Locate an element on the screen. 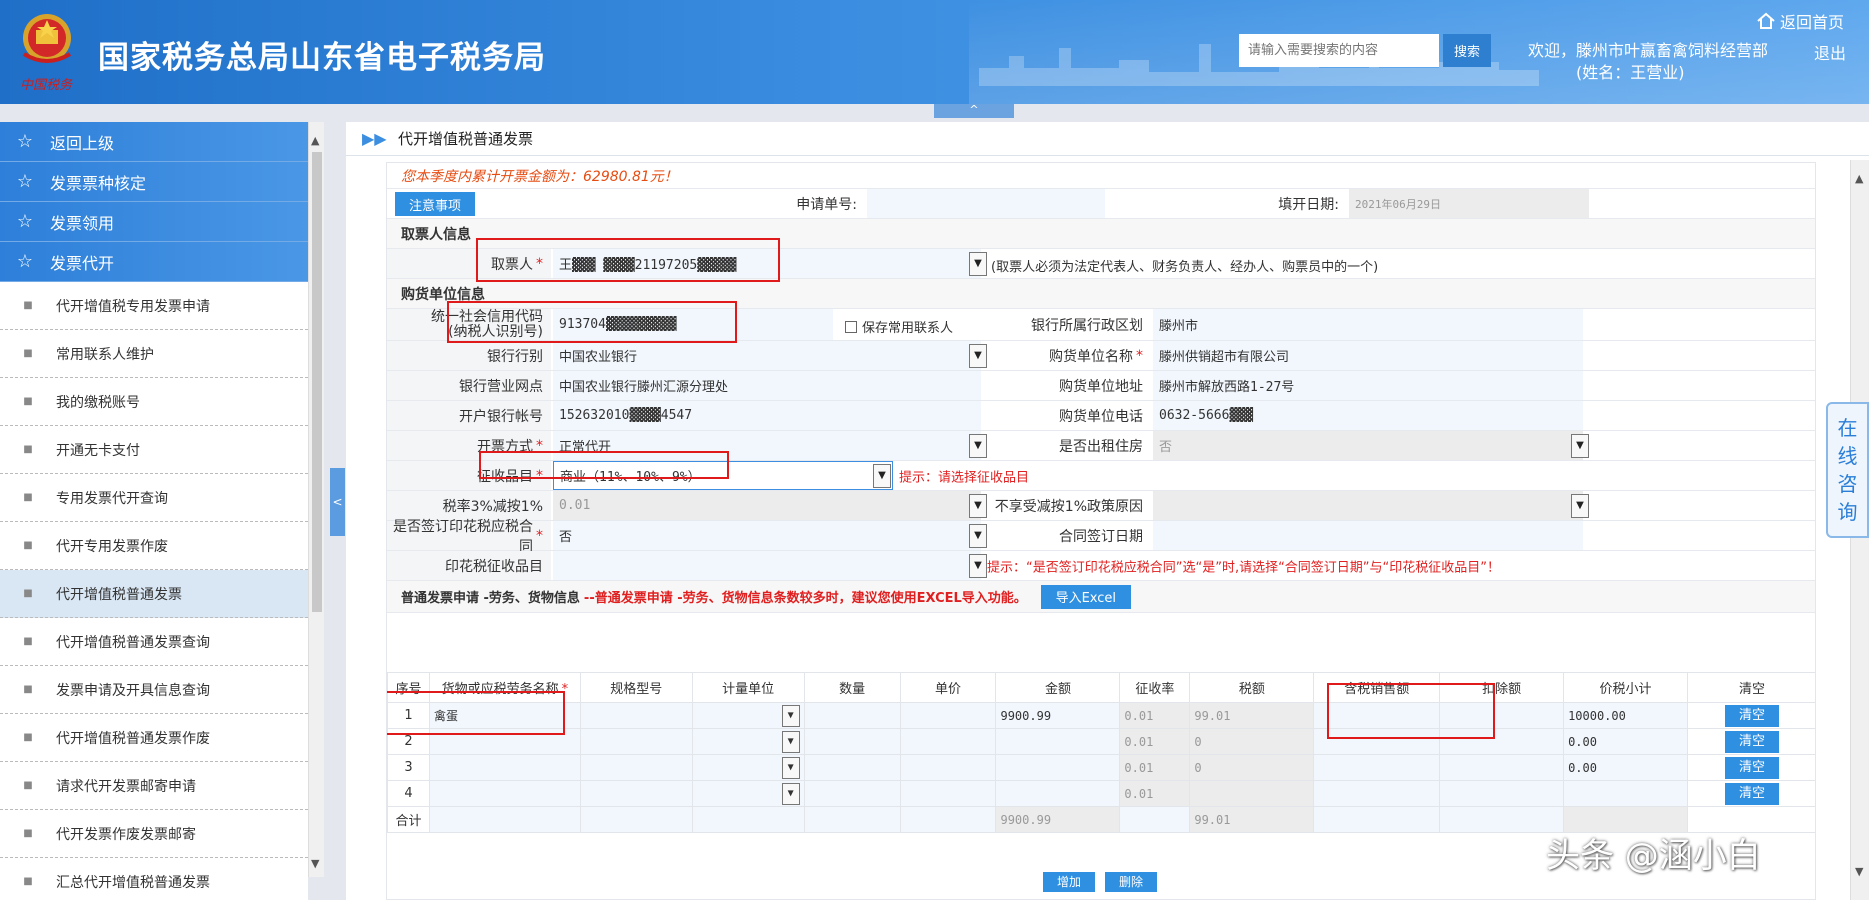 The width and height of the screenshot is (1869, 900). home-link: 返回首页 is located at coordinates (1800, 21).